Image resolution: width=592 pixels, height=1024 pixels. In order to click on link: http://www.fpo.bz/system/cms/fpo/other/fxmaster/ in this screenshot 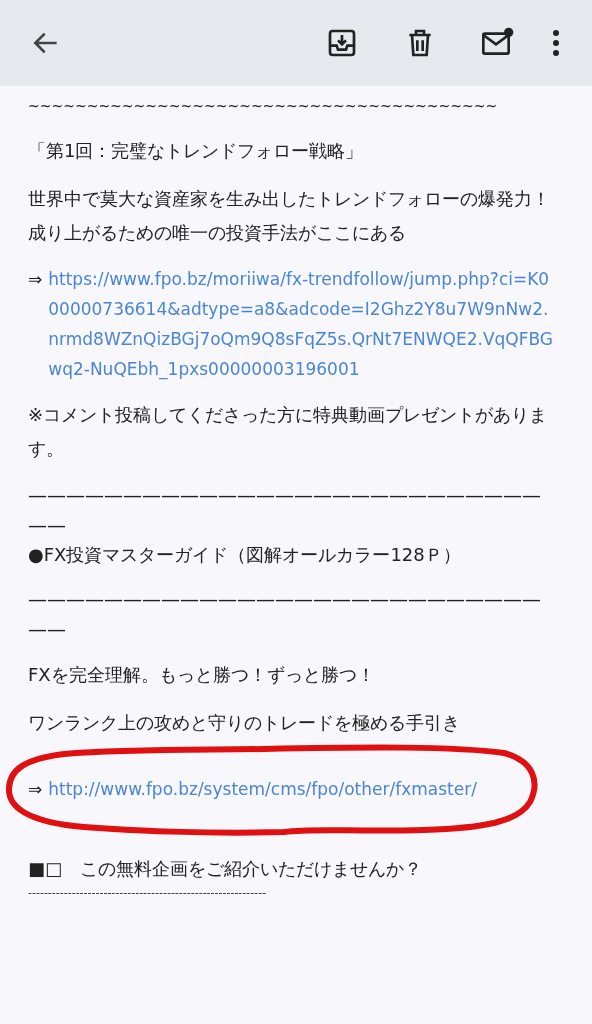, I will do `click(262, 789)`.